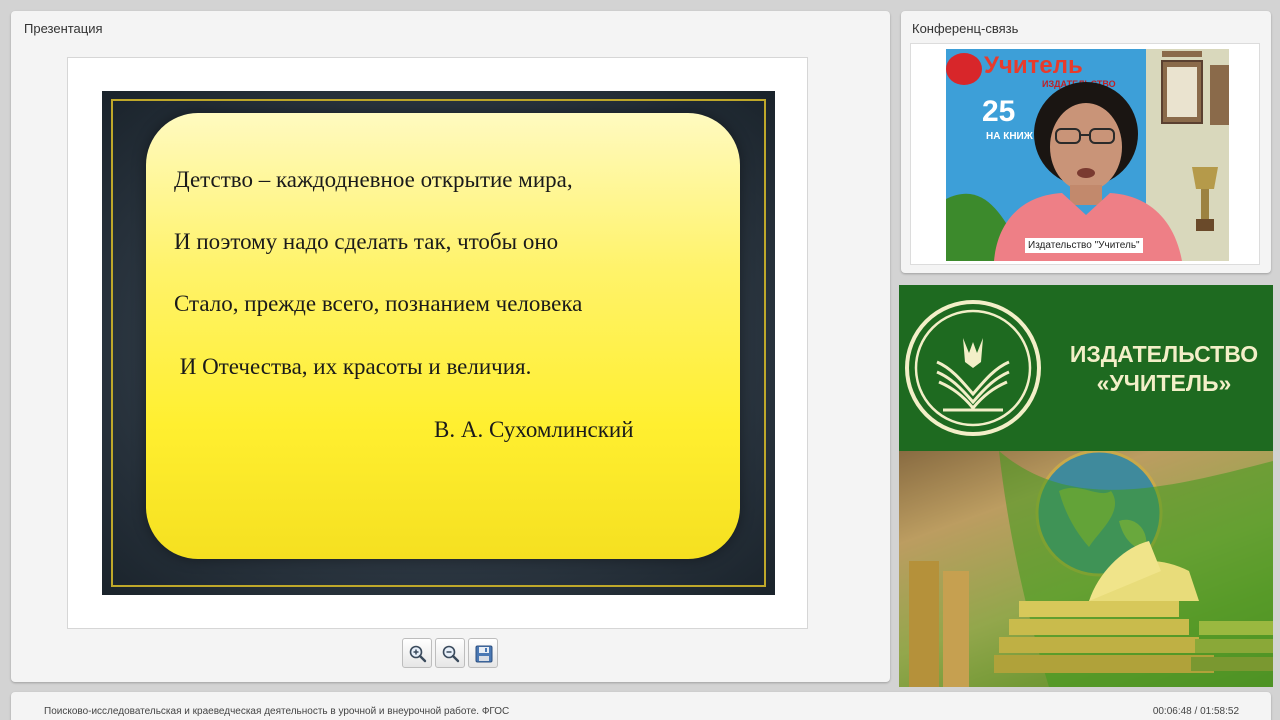 This screenshot has height=720, width=1280. Describe the element at coordinates (998, 111) in the screenshot. I see `backdrop-number-text: 25` at that location.